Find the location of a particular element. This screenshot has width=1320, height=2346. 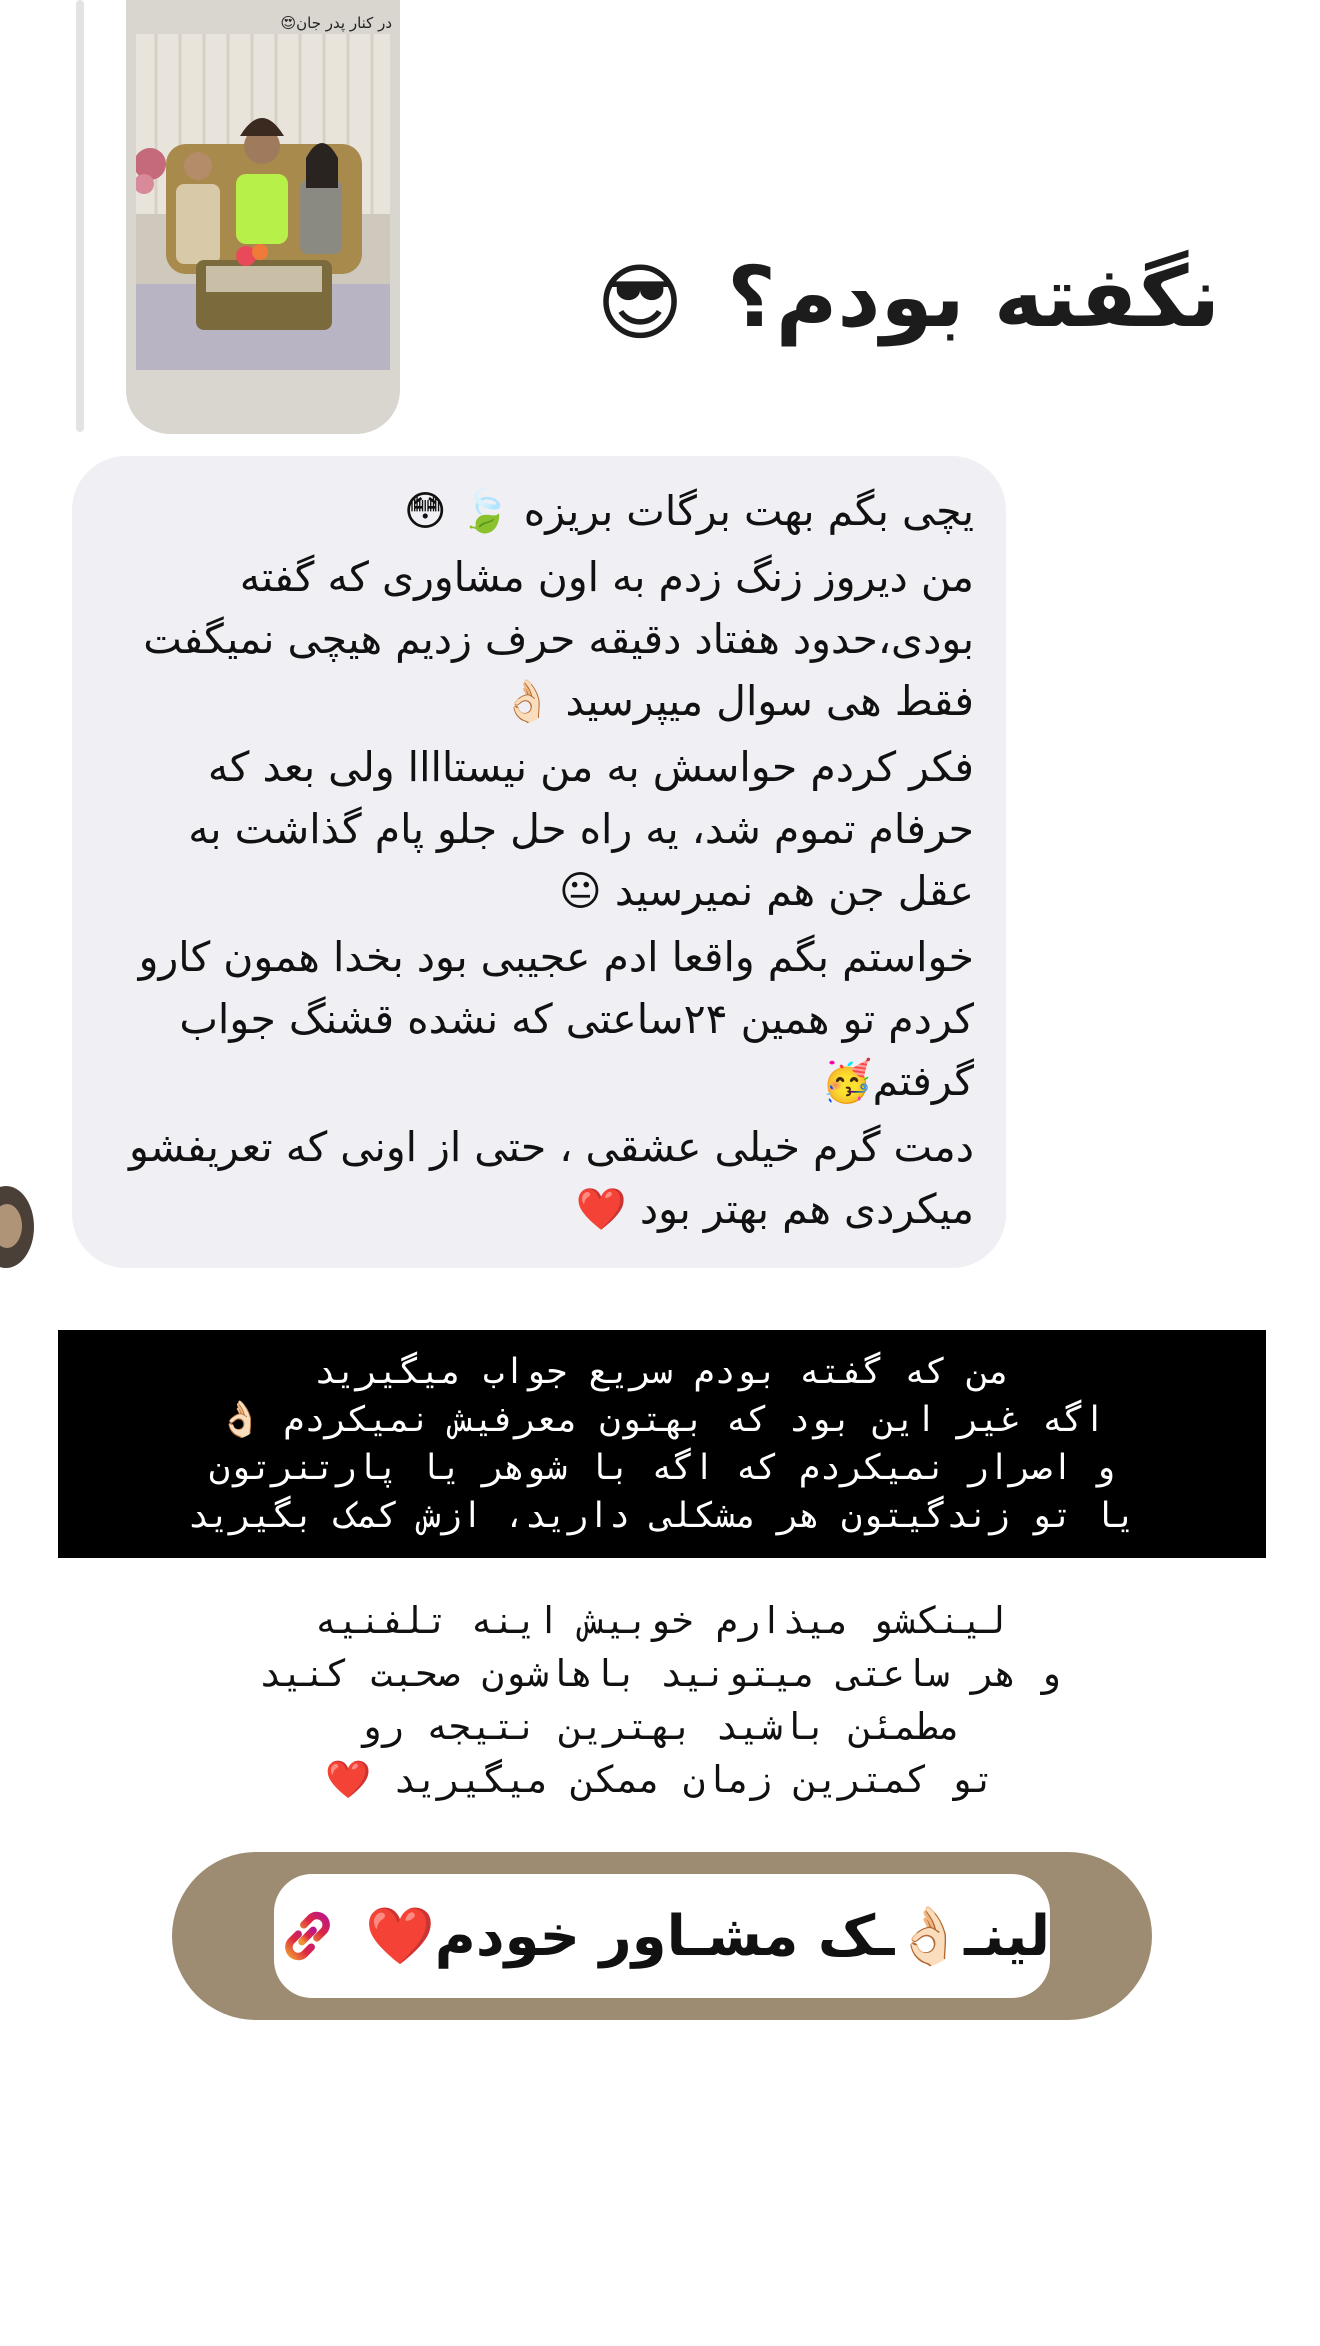

promo-line: لینکشو میذارم خوبیش اینه تلفنیه is located at coordinates (660, 1620).